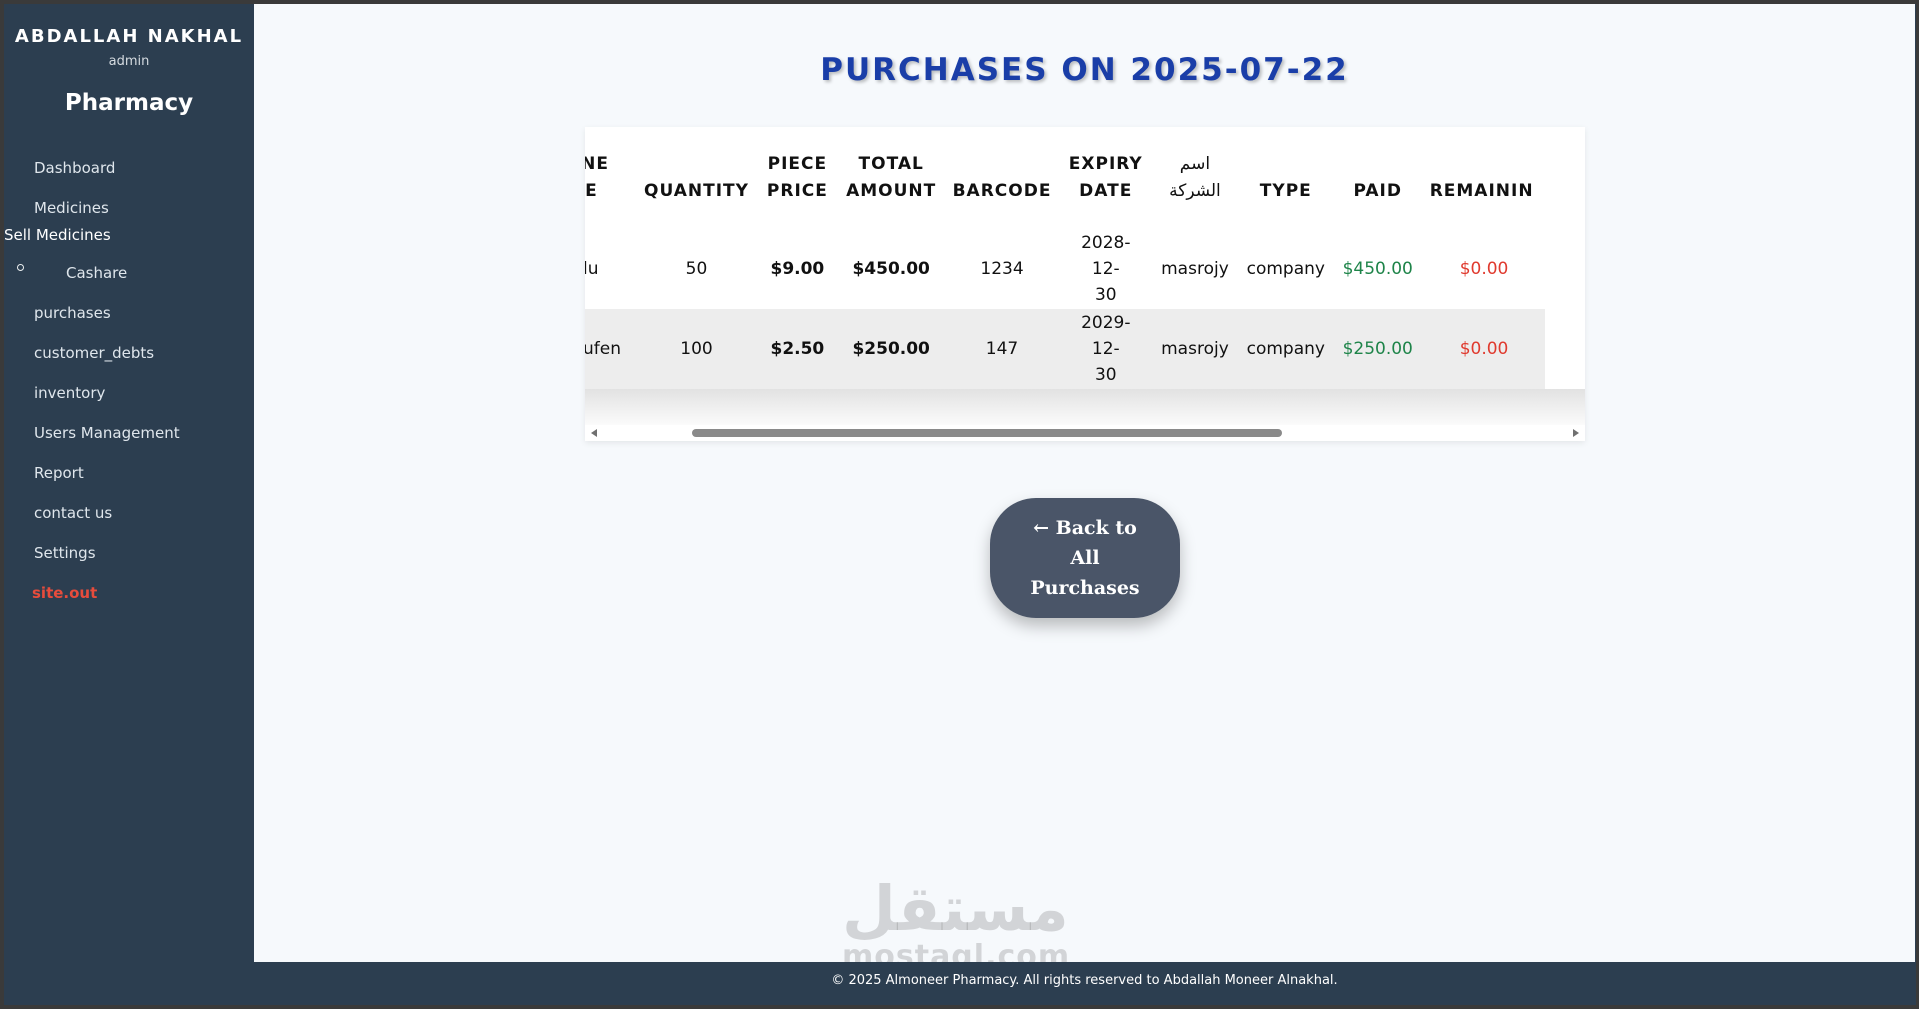  What do you see at coordinates (1002, 269) in the screenshot?
I see `cell-barcode: 1234` at bounding box center [1002, 269].